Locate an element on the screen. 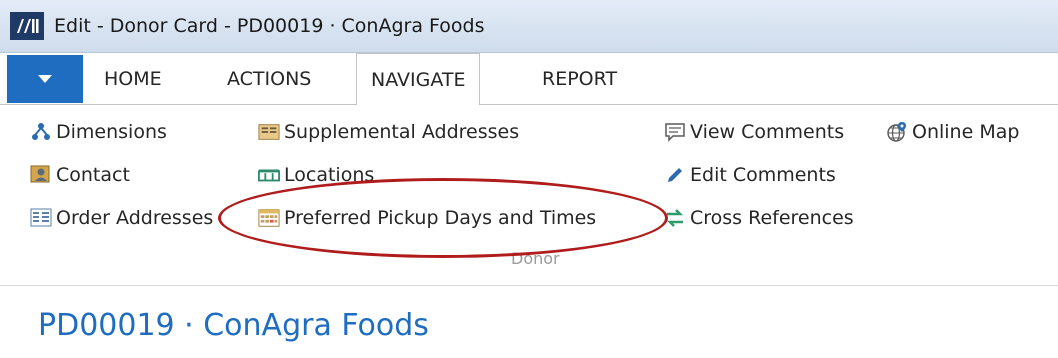 Image resolution: width=1058 pixels, height=358 pixels. contact-command: Contact is located at coordinates (80, 175).